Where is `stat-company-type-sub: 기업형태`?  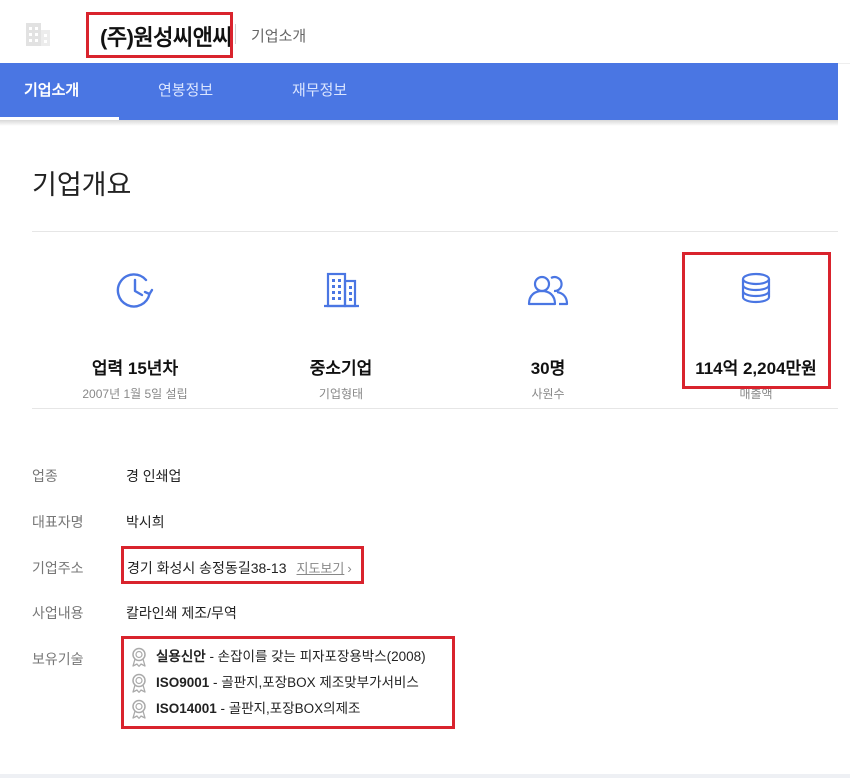 stat-company-type-sub: 기업형태 is located at coordinates (341, 394).